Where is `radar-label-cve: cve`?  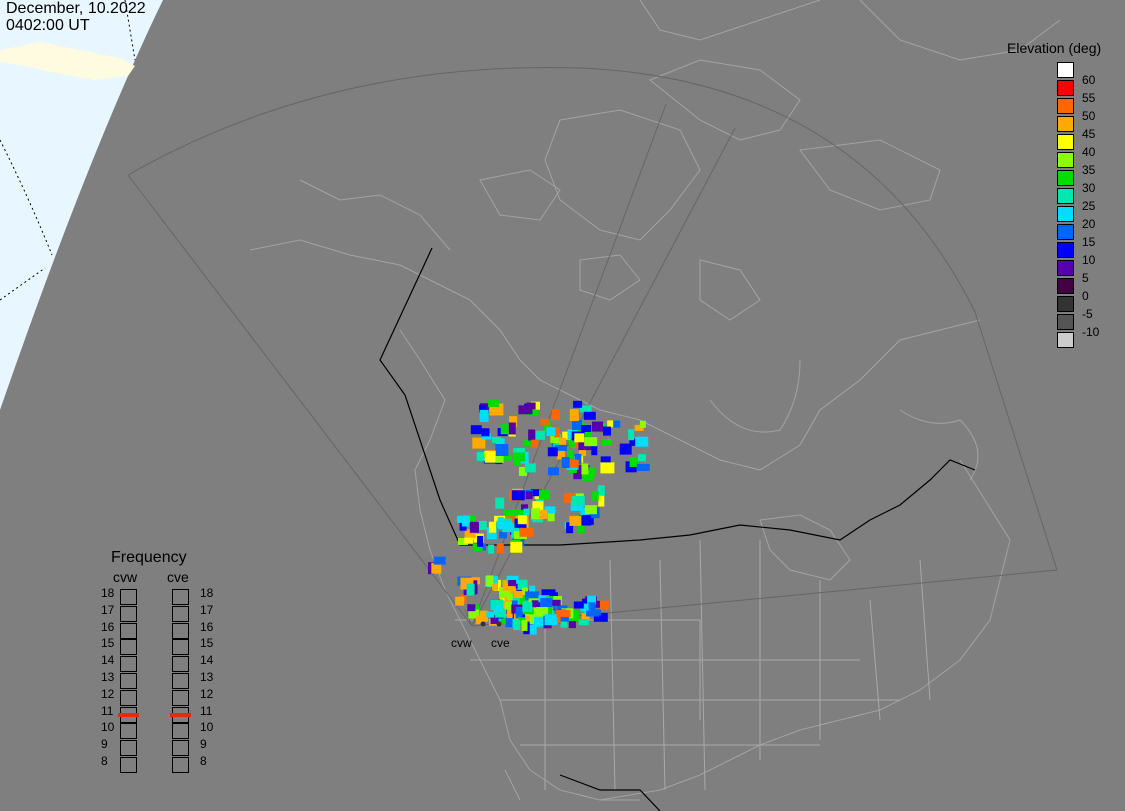
radar-label-cve: cve is located at coordinates (178, 577).